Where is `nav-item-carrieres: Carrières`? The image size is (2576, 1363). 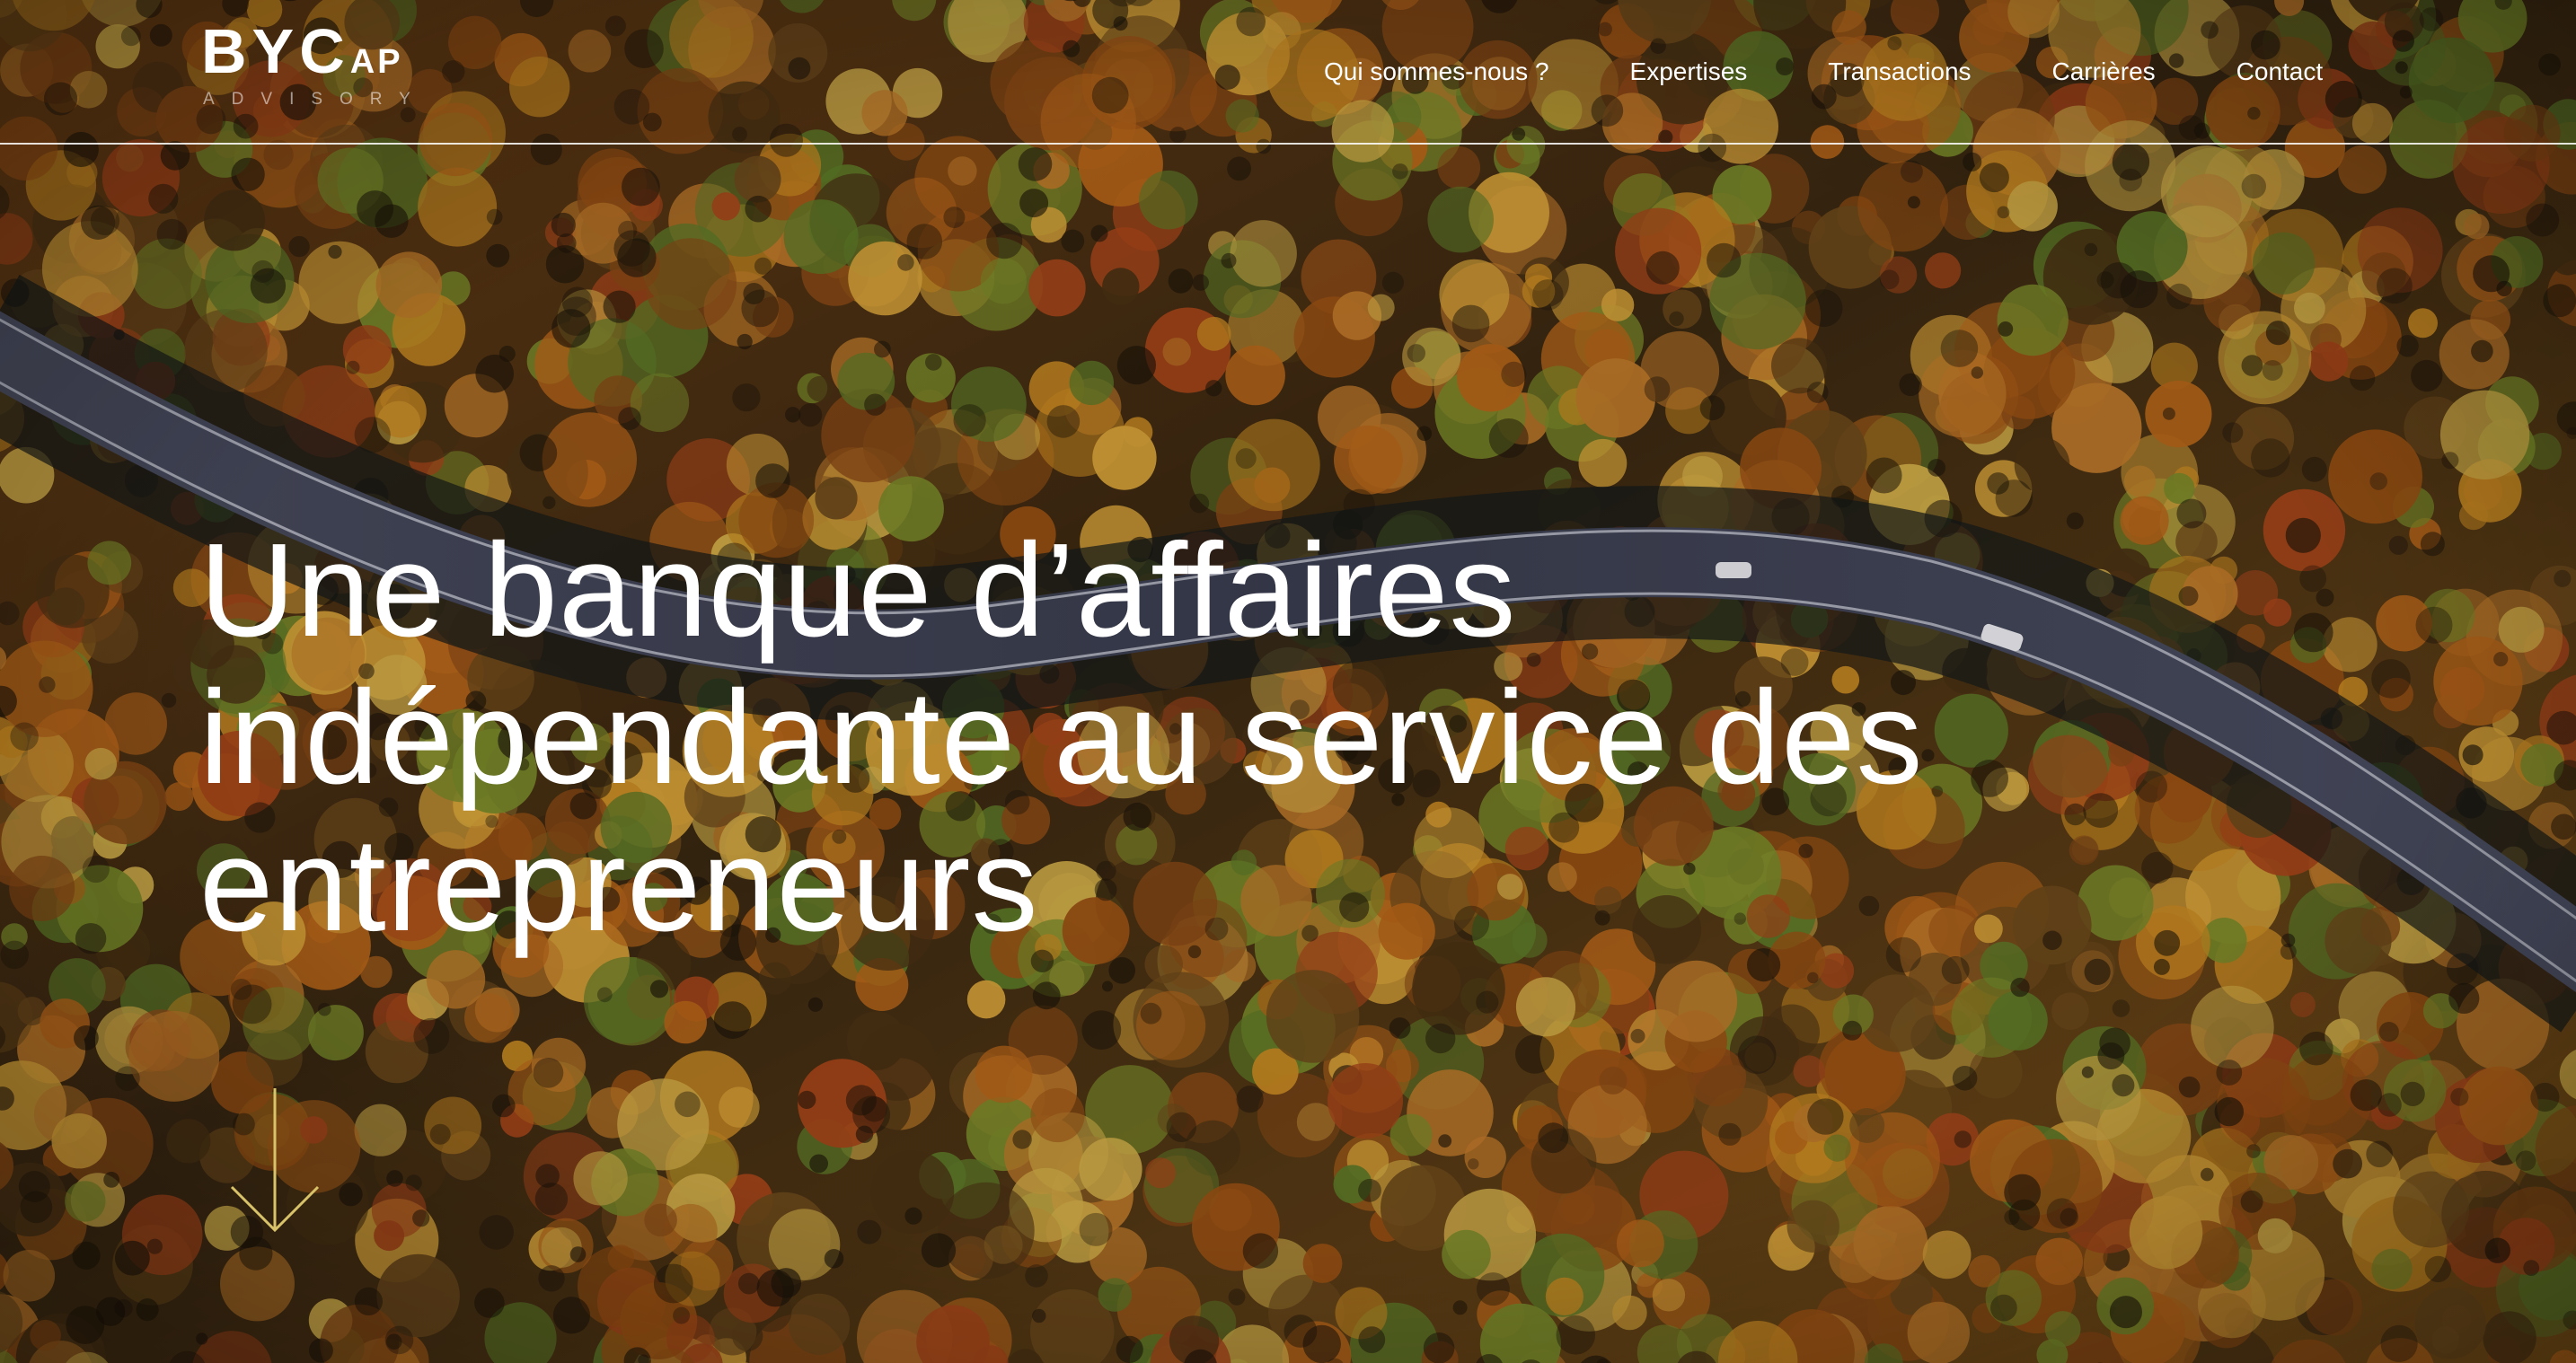 nav-item-carrieres: Carrières is located at coordinates (2104, 72).